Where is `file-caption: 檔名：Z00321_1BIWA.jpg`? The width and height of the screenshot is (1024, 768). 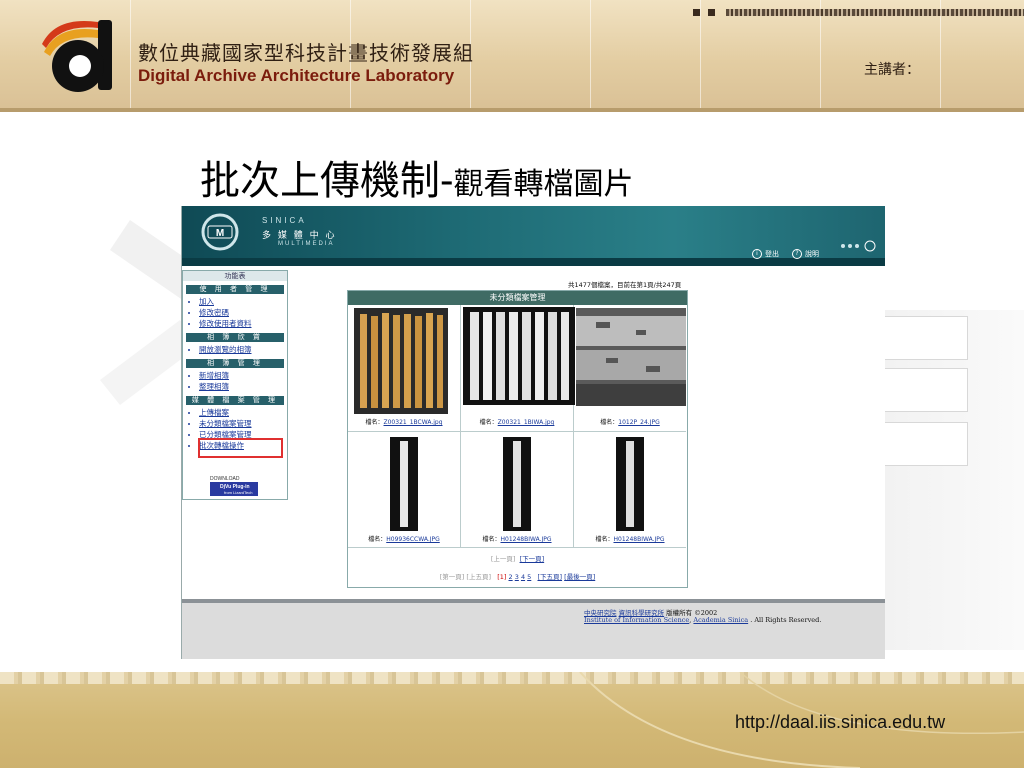
file-caption: 檔名：Z00321_1BIWA.jpg is located at coordinates (517, 421).